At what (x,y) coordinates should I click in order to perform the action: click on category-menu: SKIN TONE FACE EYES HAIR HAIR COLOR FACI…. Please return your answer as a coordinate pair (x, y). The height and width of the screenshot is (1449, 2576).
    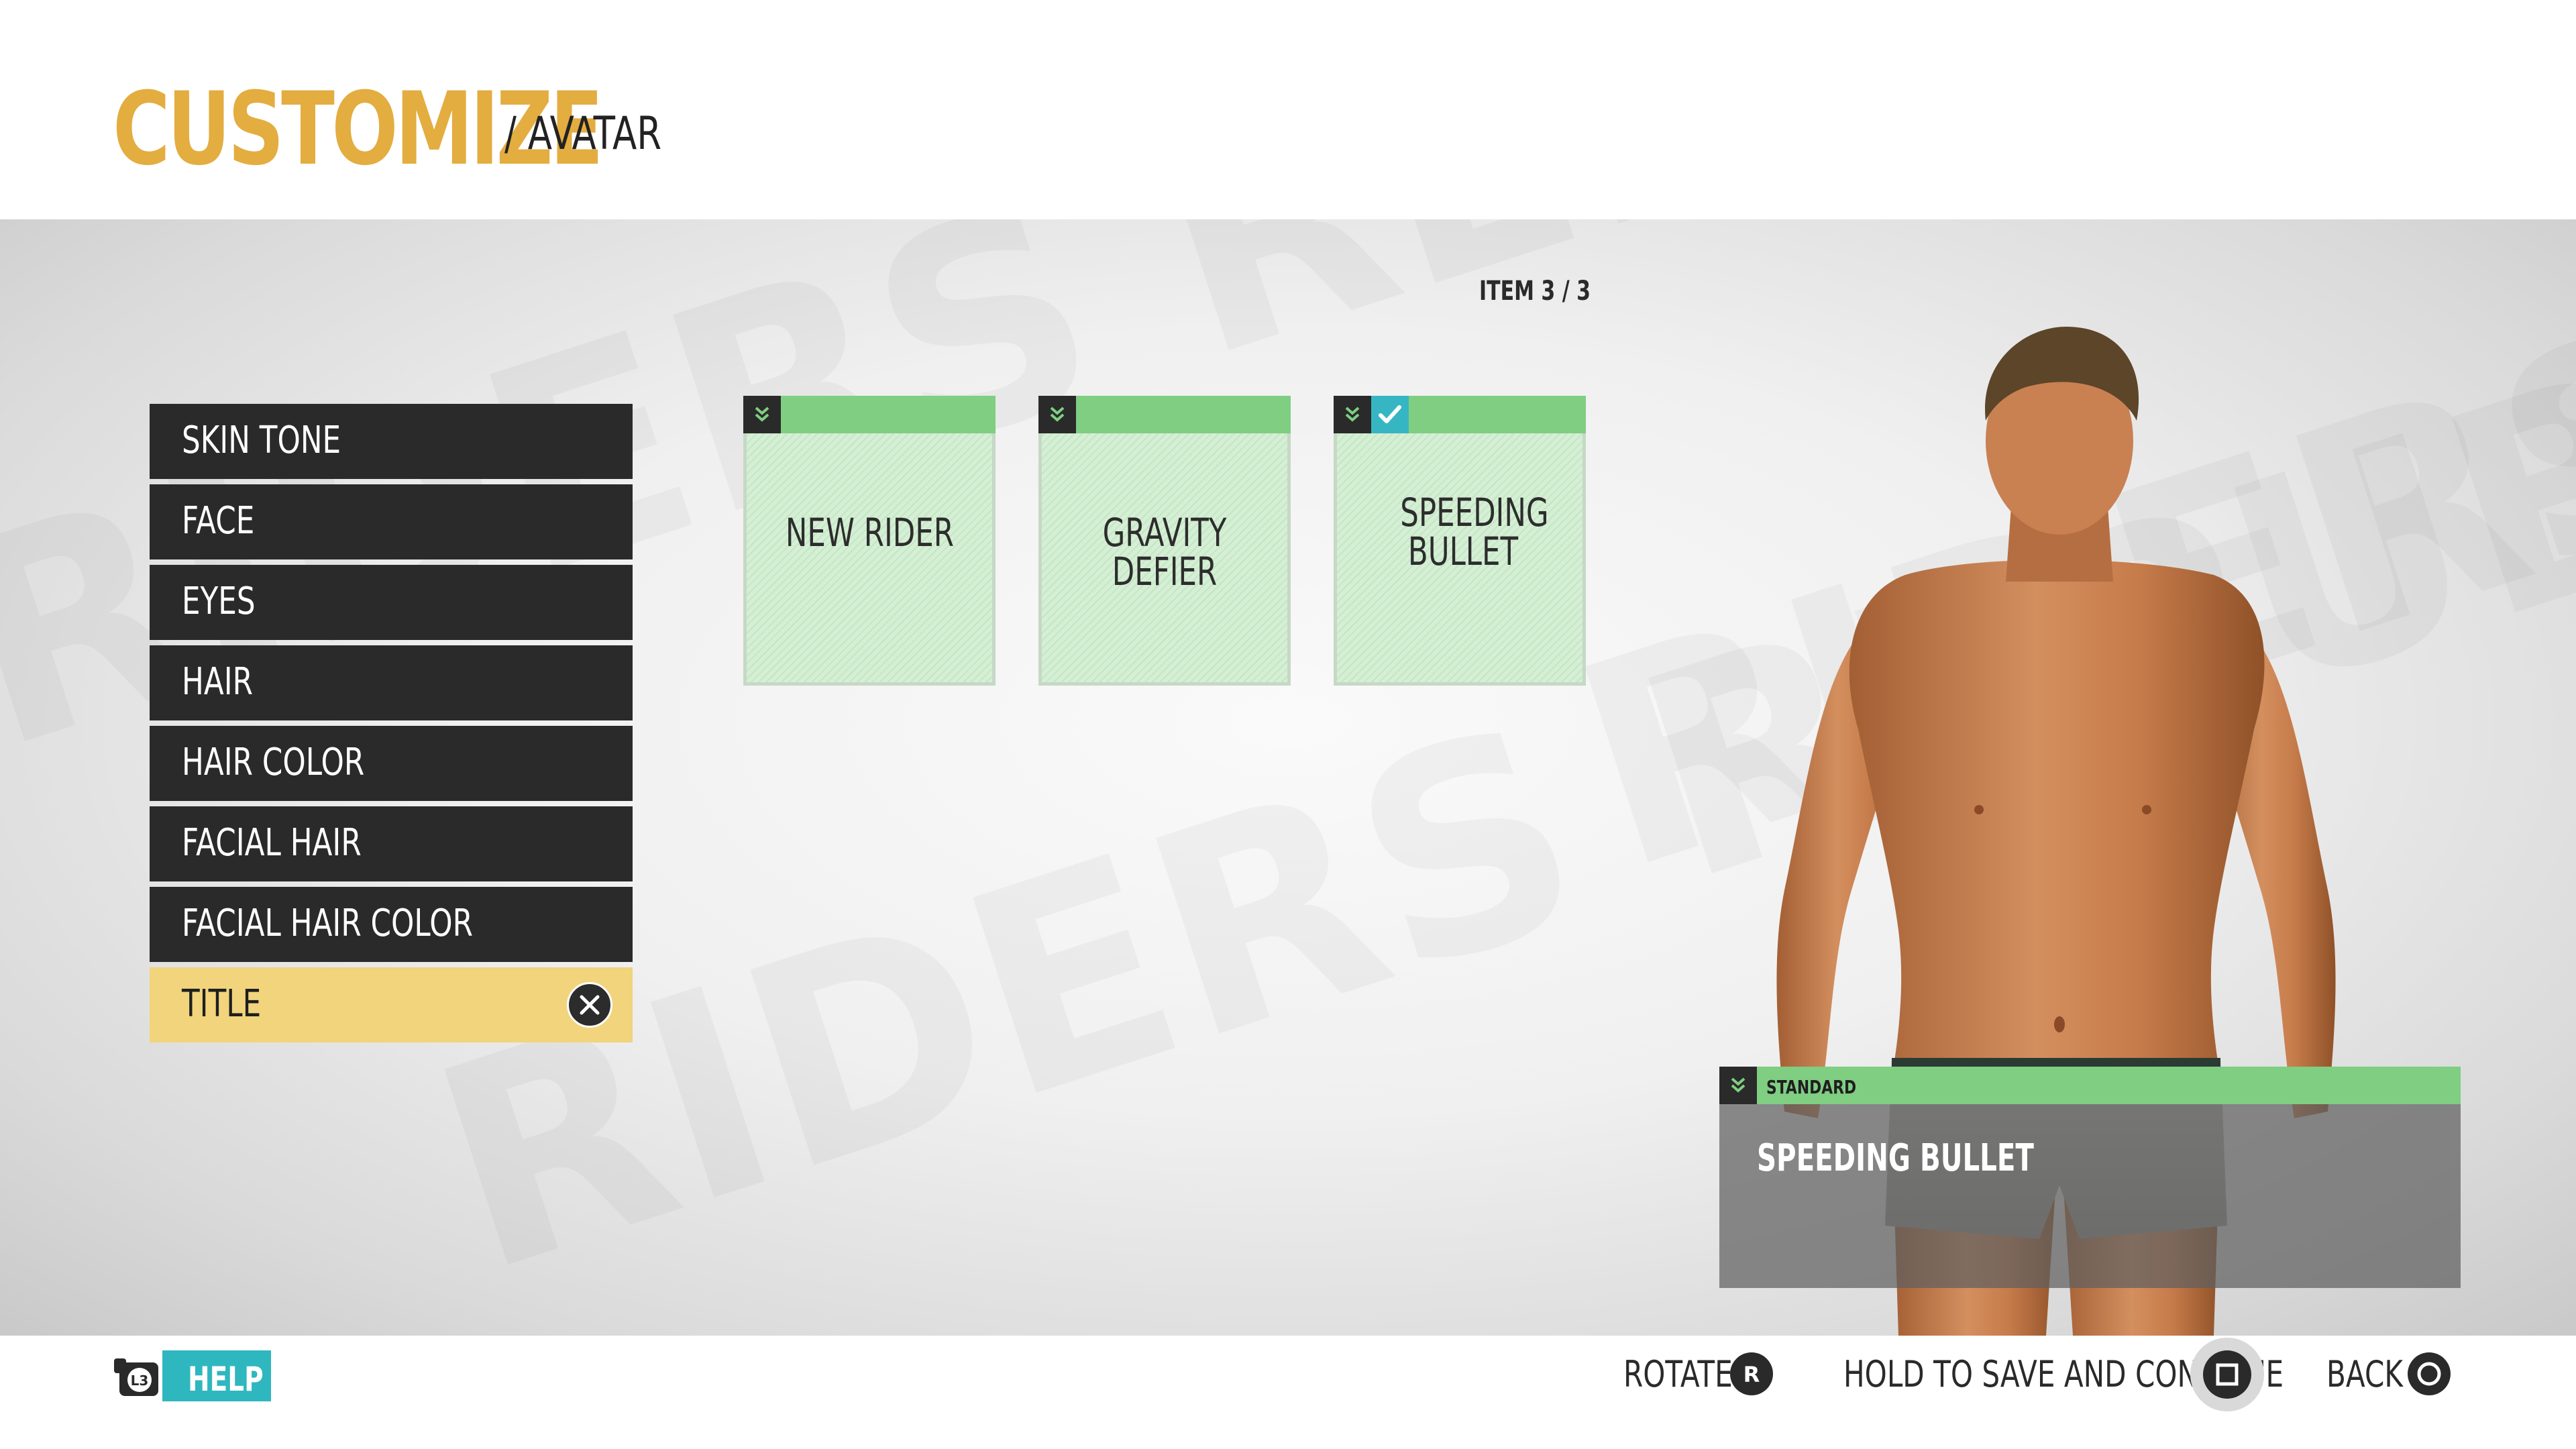
    Looking at the image, I should click on (391, 726).